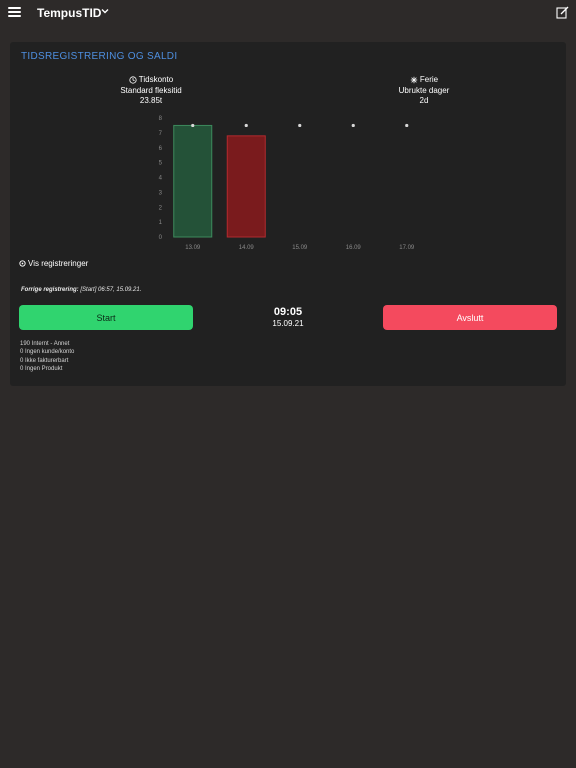  What do you see at coordinates (161, 208) in the screenshot?
I see `y-tick-label: 2` at bounding box center [161, 208].